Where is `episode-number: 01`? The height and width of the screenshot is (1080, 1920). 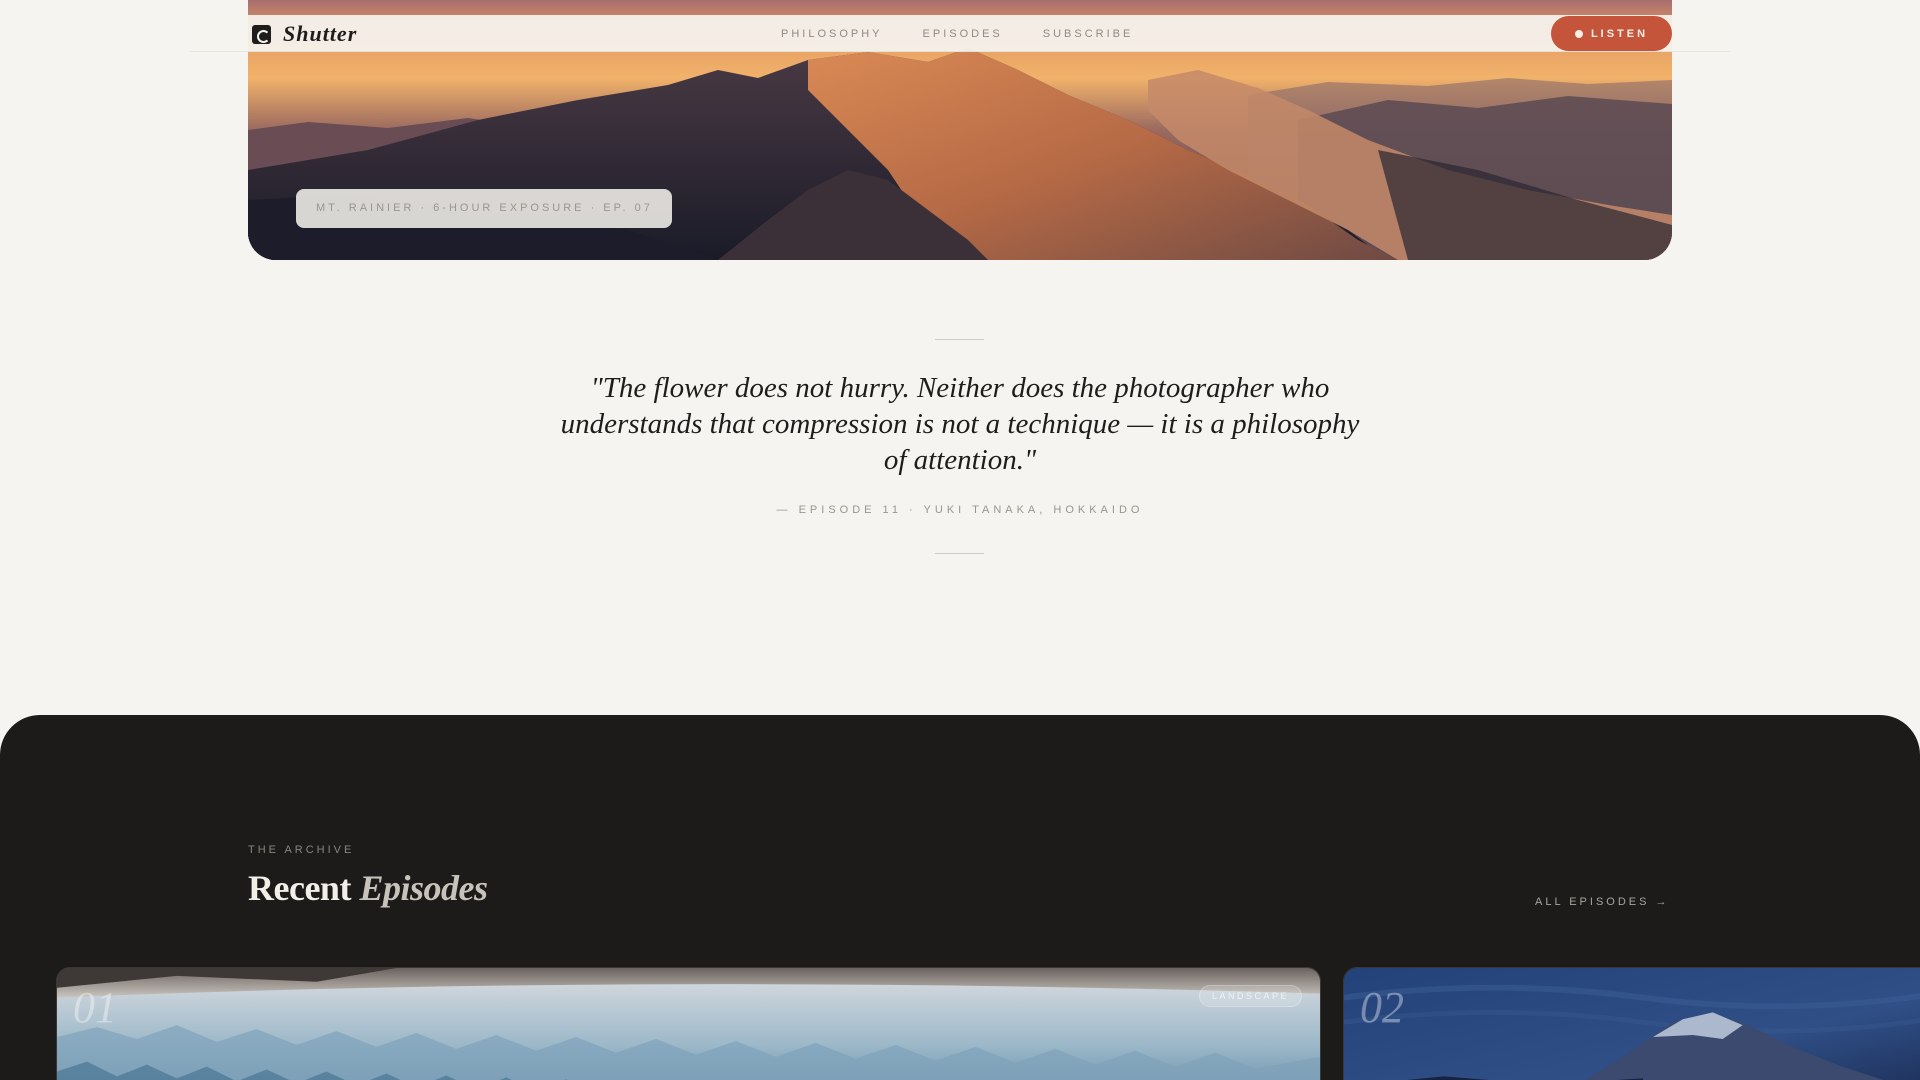
episode-number: 01 is located at coordinates (95, 1007).